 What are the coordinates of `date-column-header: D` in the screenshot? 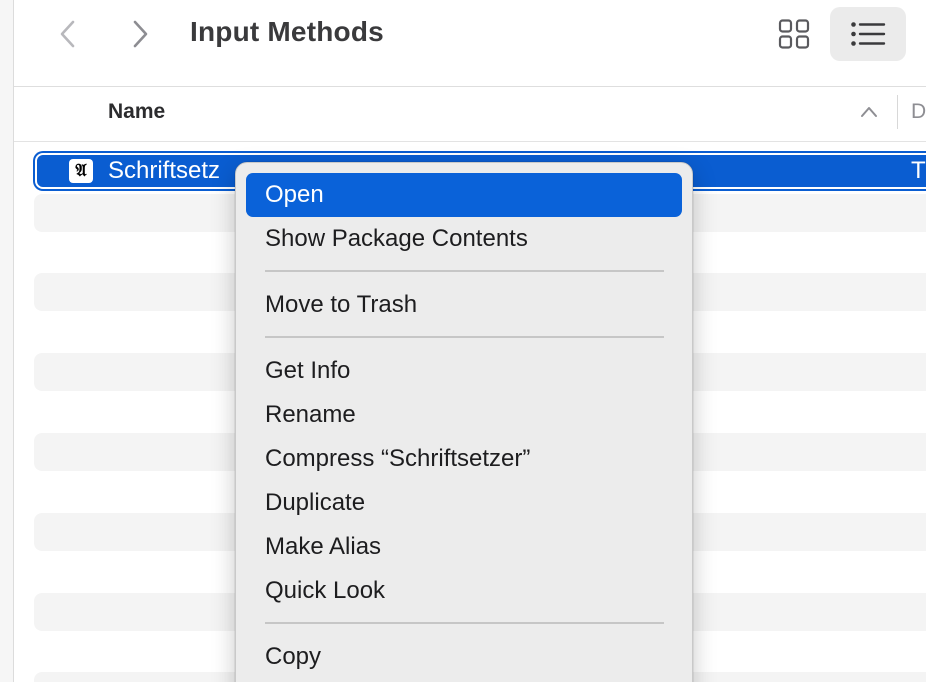 It's located at (918, 112).